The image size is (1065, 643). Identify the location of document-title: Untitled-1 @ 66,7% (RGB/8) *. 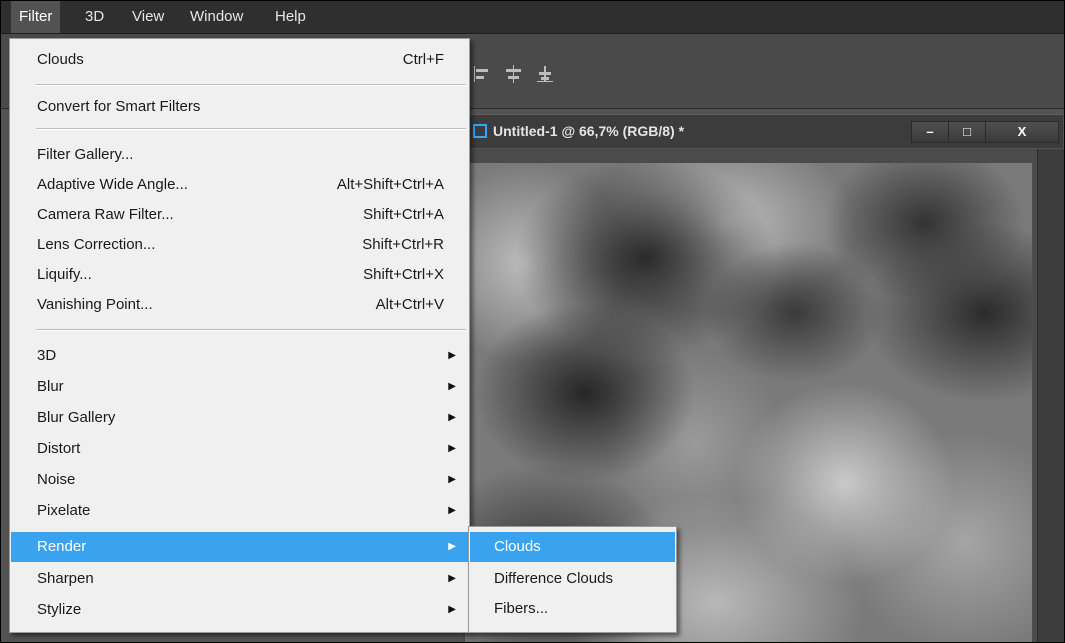
(589, 131).